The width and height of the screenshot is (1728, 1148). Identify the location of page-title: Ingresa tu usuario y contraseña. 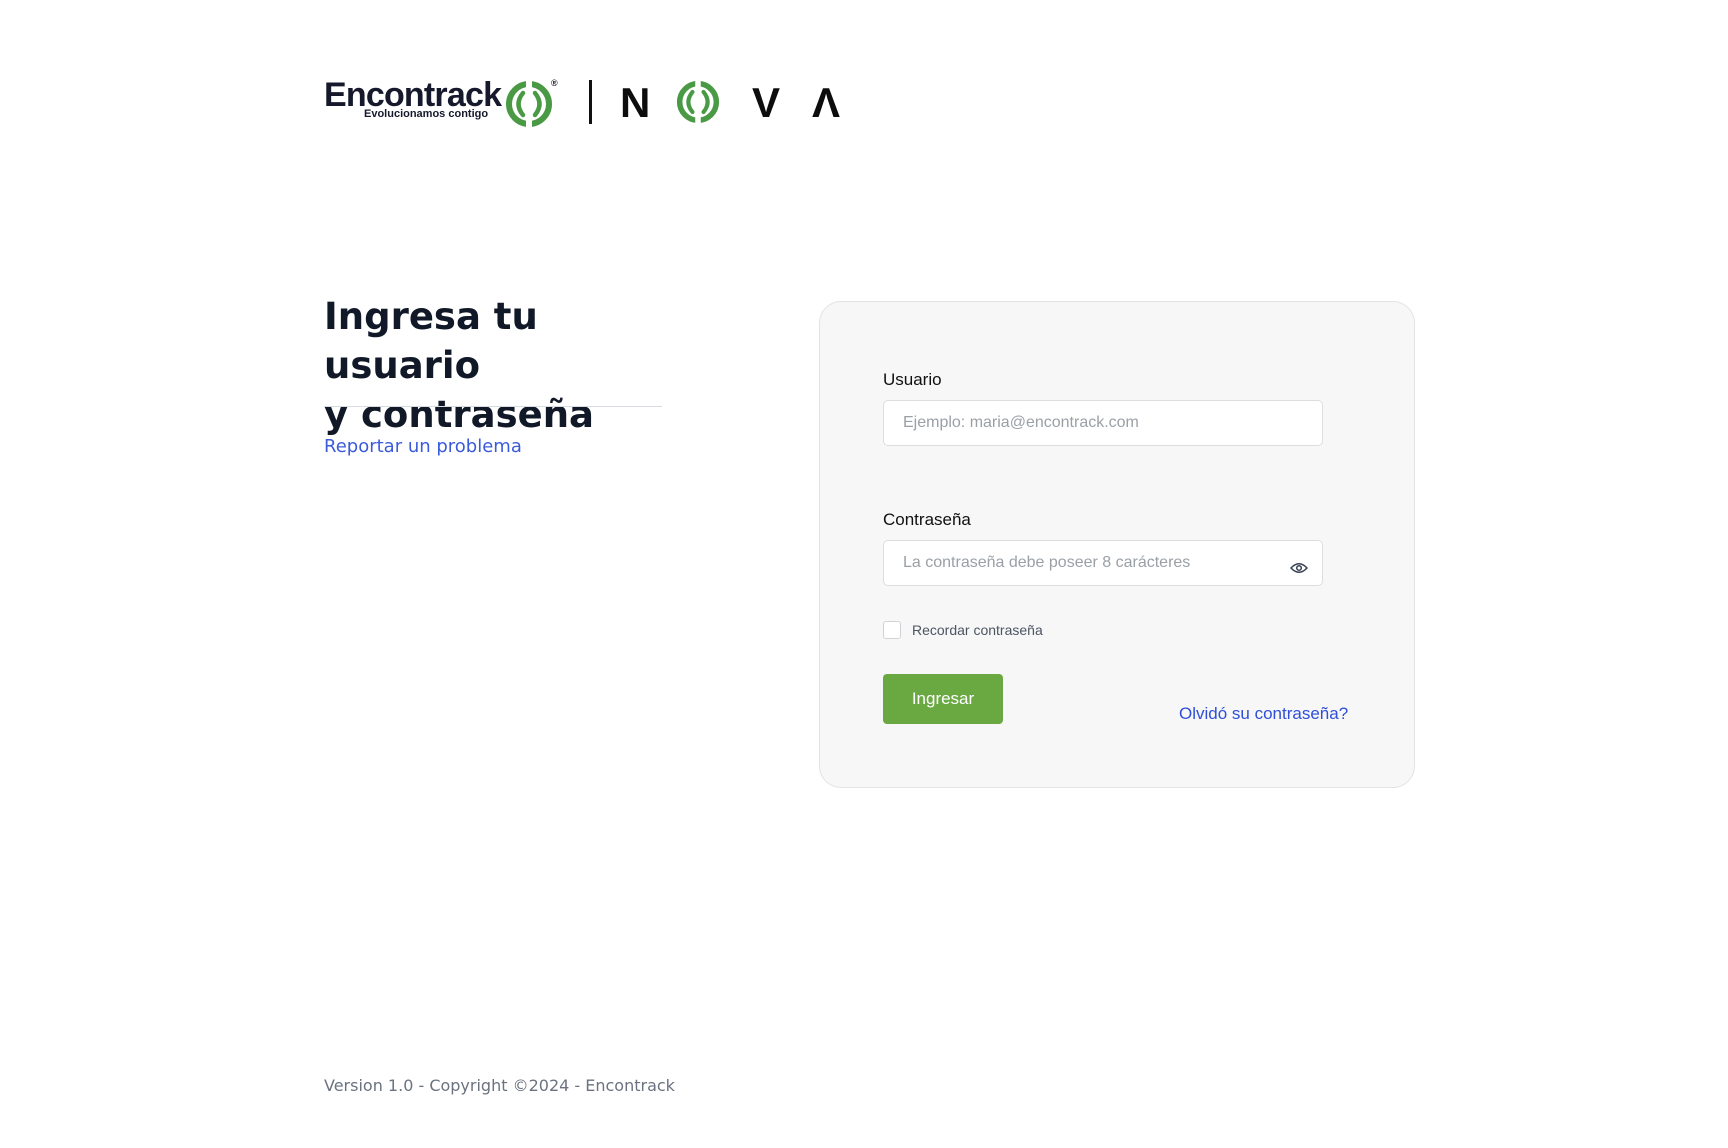
(504, 365).